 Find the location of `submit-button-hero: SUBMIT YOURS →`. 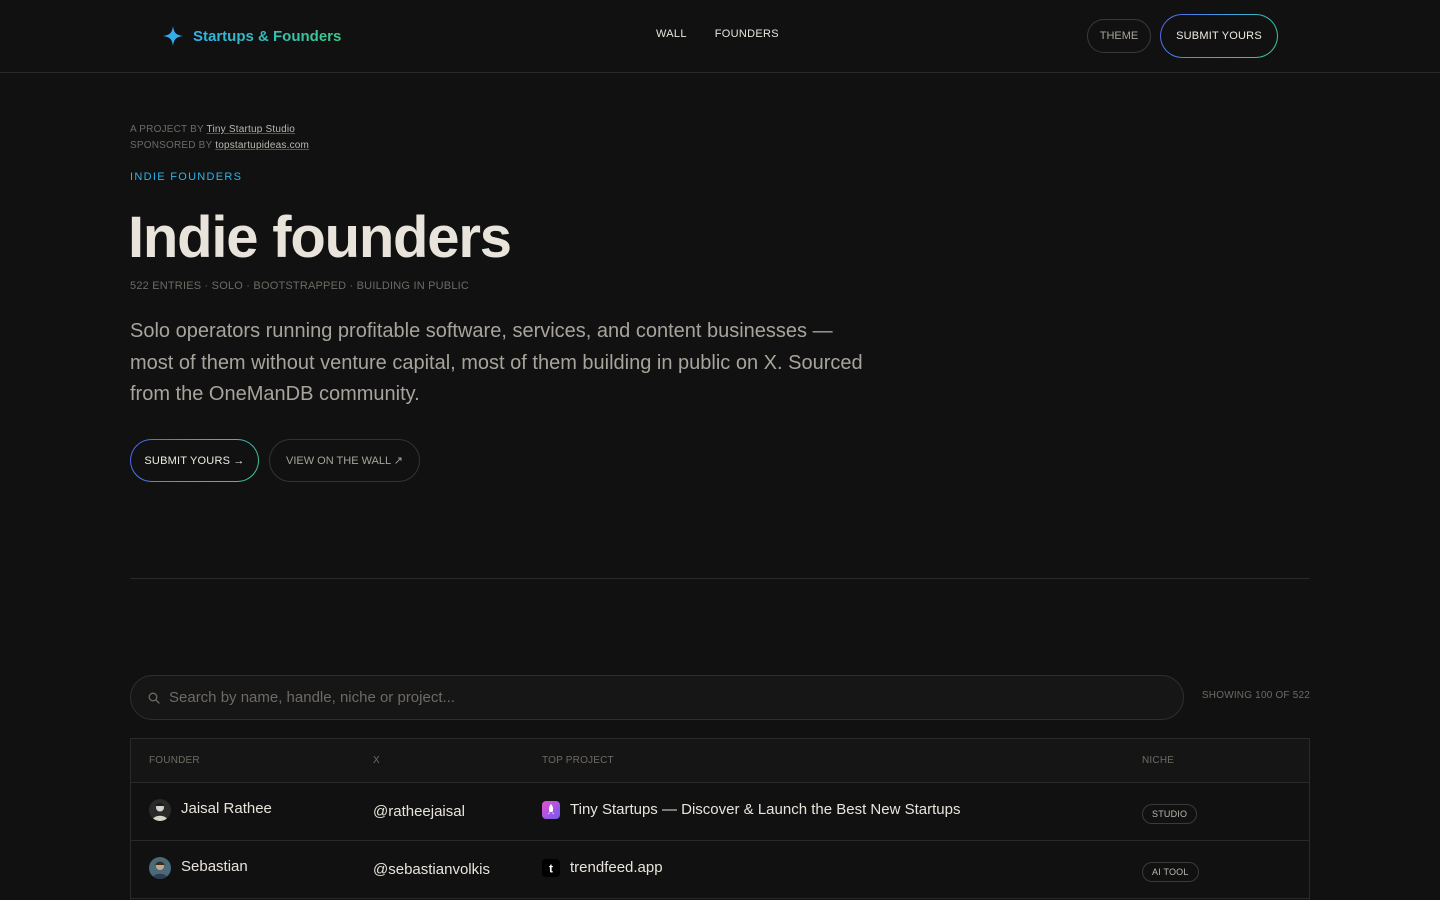

submit-button-hero: SUBMIT YOURS → is located at coordinates (194, 460).